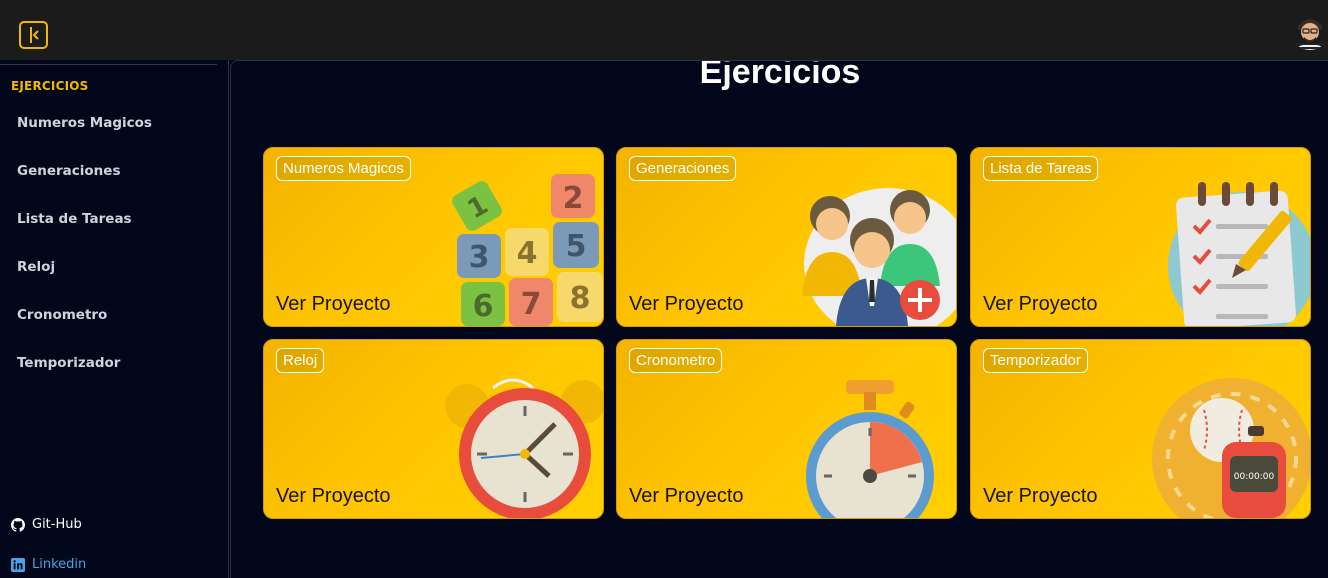  What do you see at coordinates (483, 306) in the screenshot?
I see `svg-text: 6` at bounding box center [483, 306].